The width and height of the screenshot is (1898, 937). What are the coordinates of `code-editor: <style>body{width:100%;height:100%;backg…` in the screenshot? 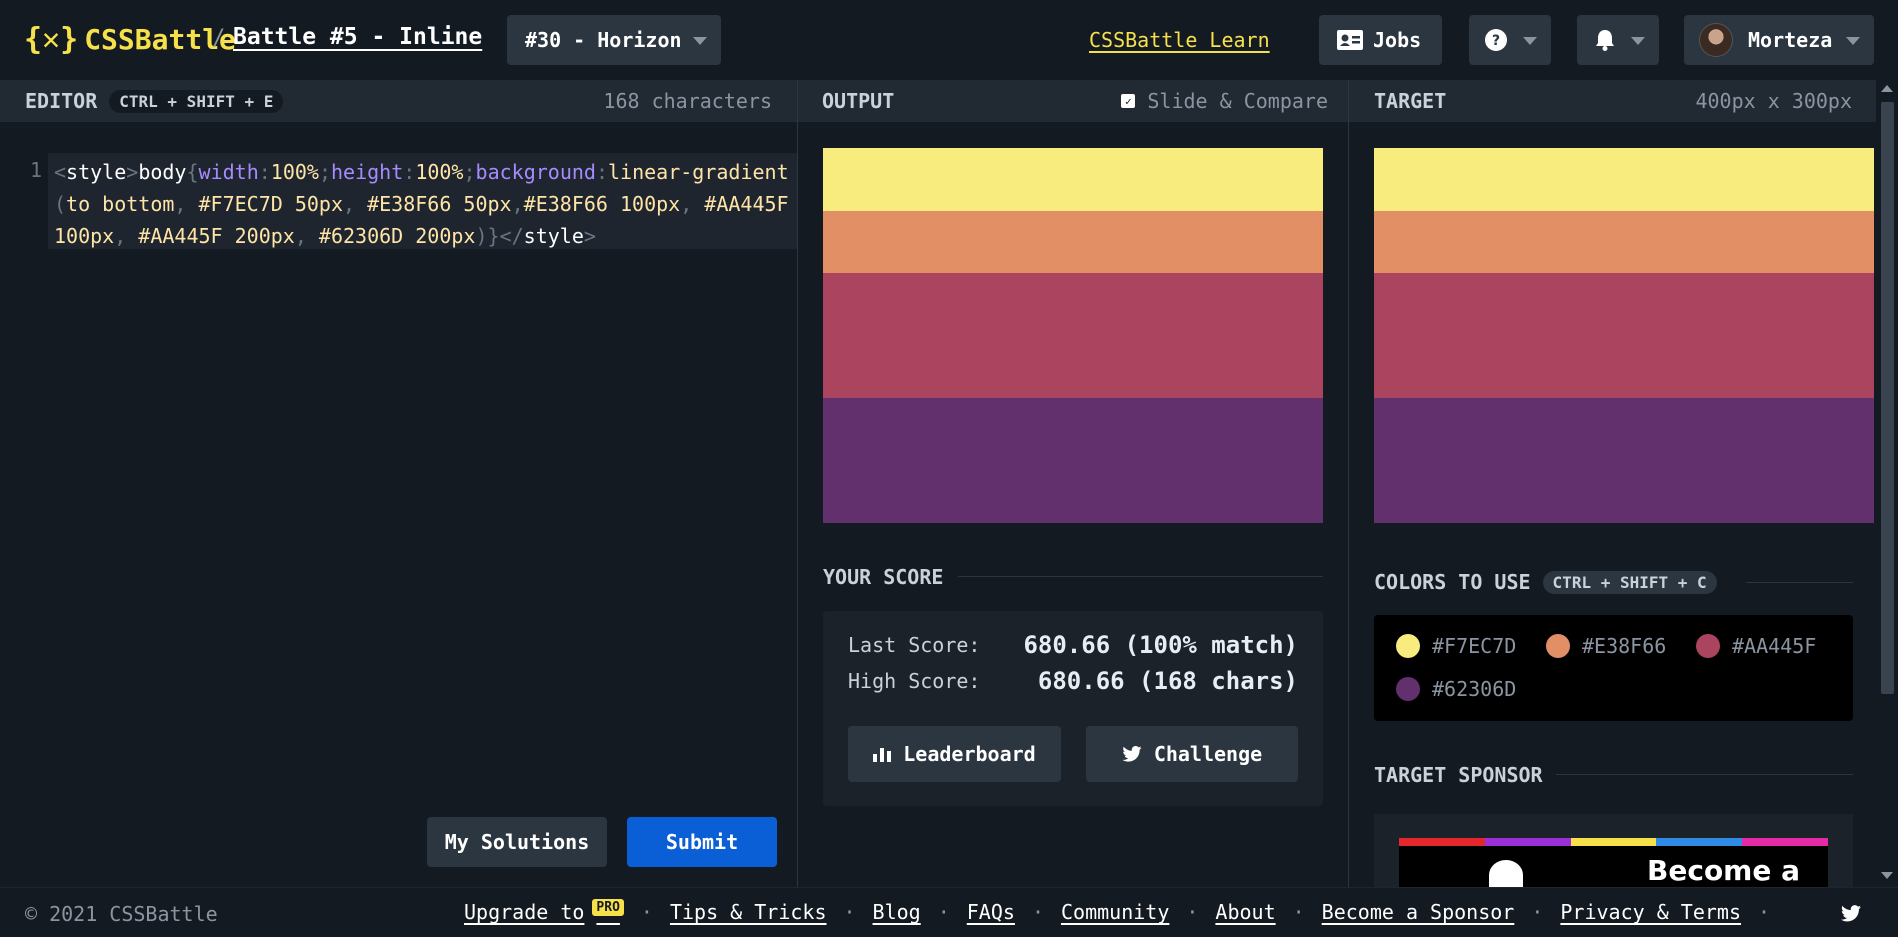 It's located at (424, 204).